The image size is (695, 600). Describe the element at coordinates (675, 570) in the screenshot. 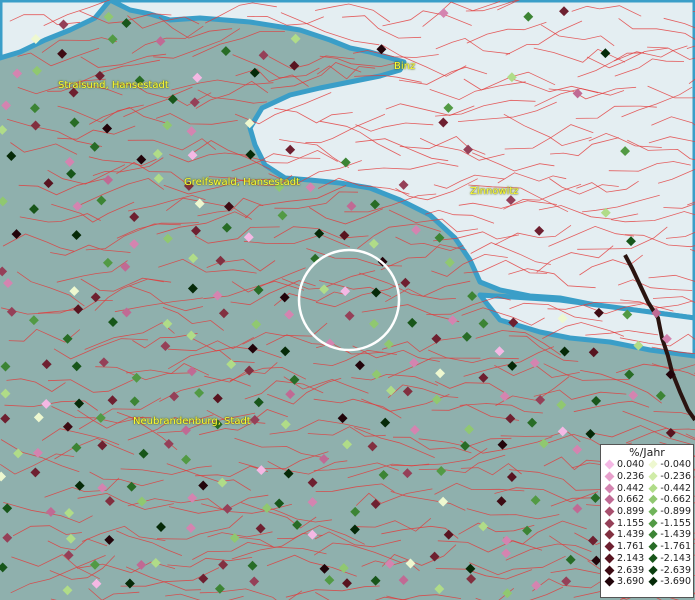

I see `legend-value: -2.639` at that location.